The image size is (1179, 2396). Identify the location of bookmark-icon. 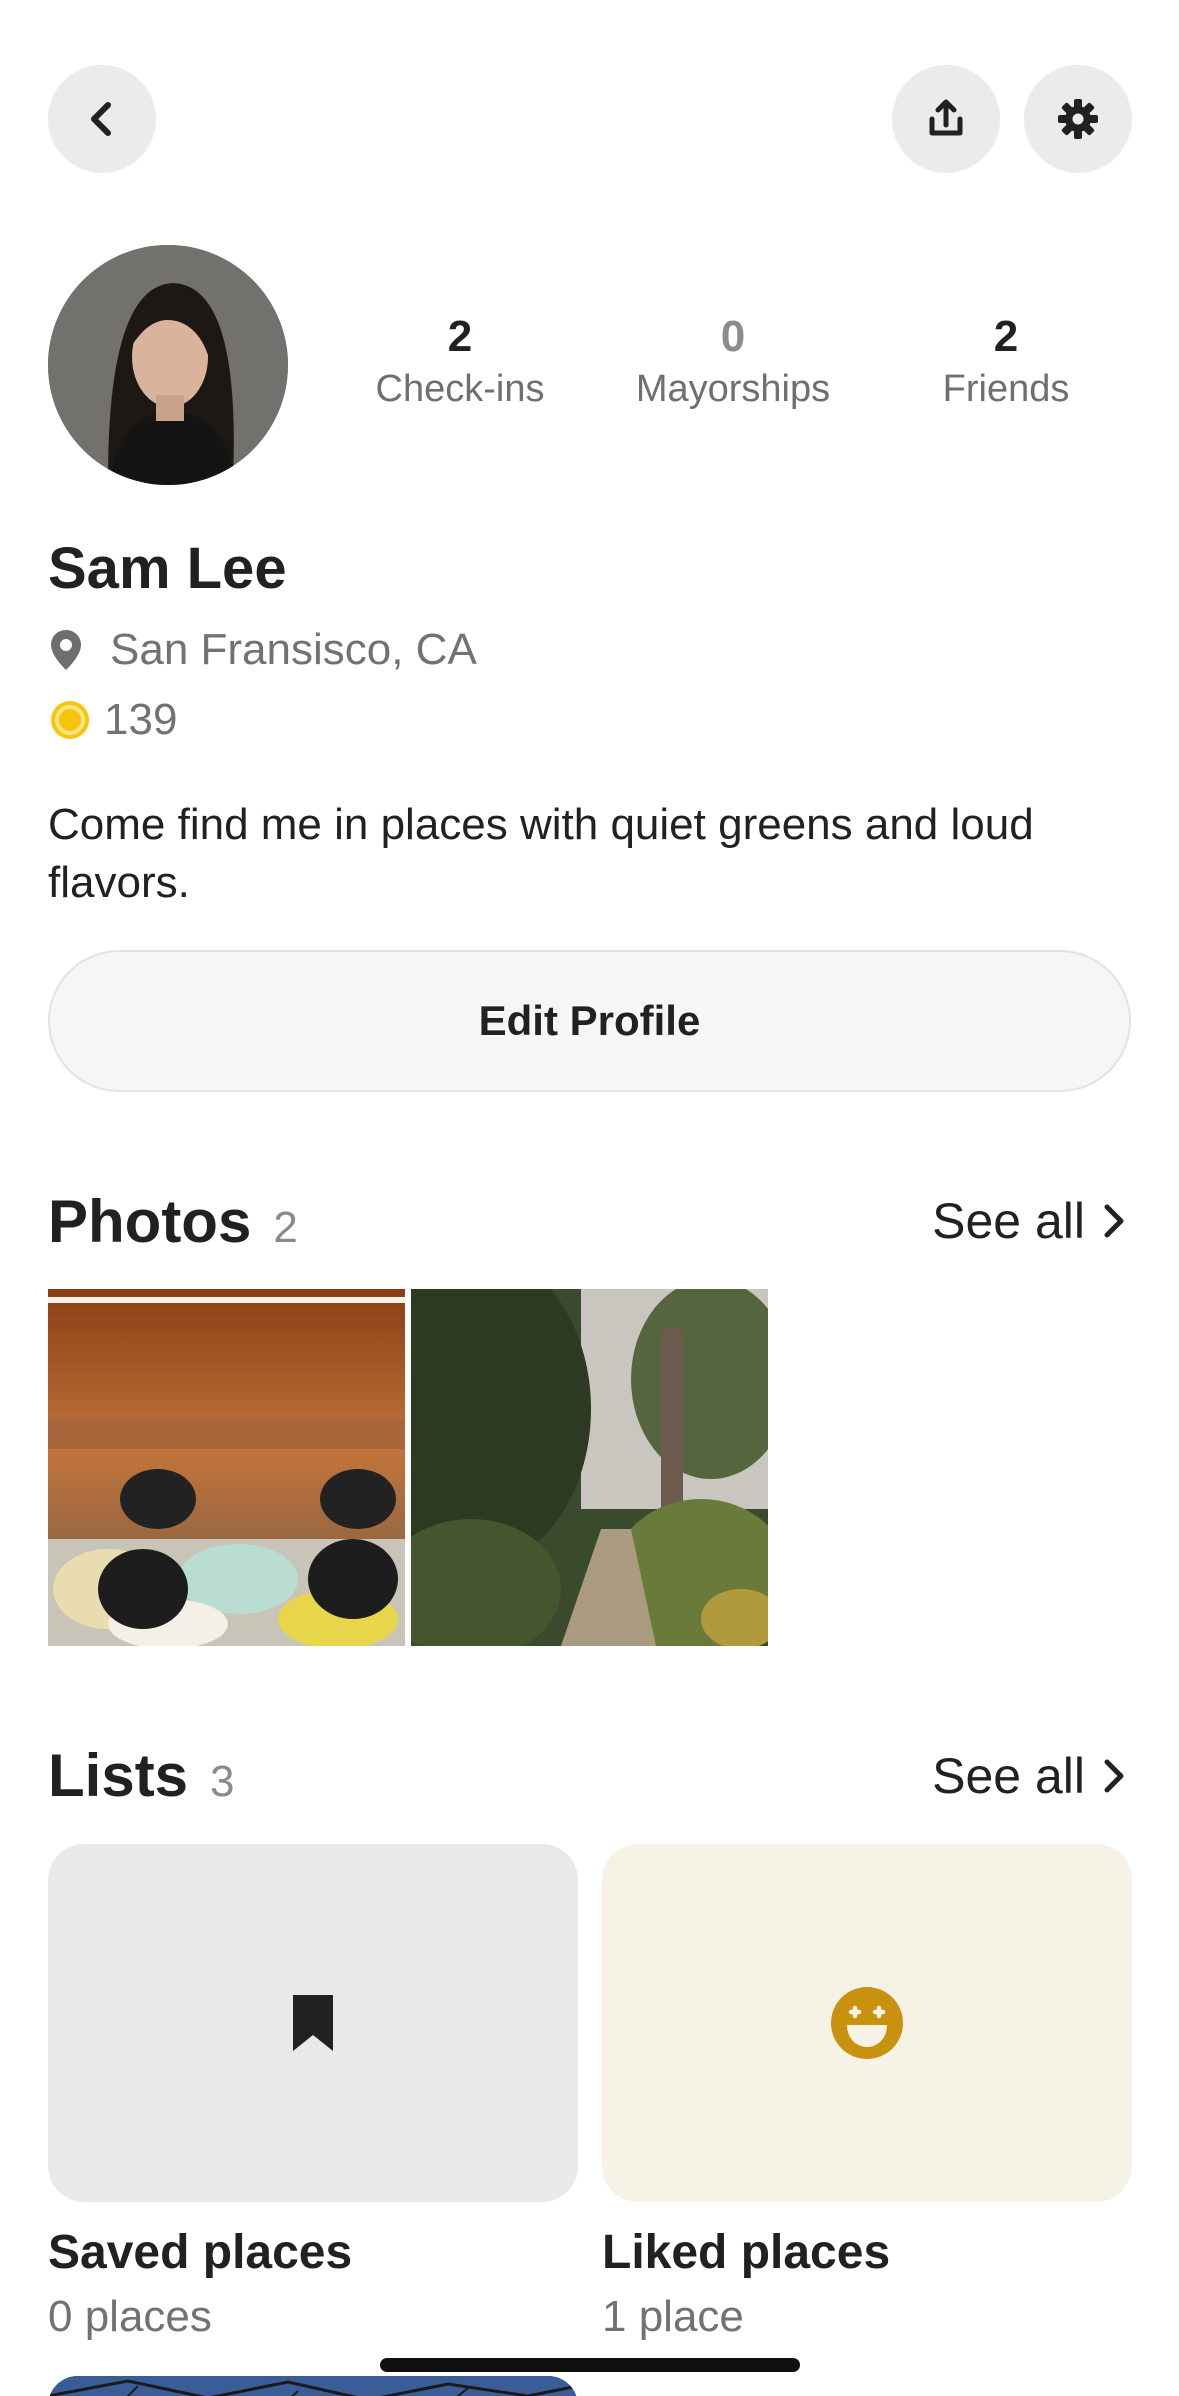
(313, 2023).